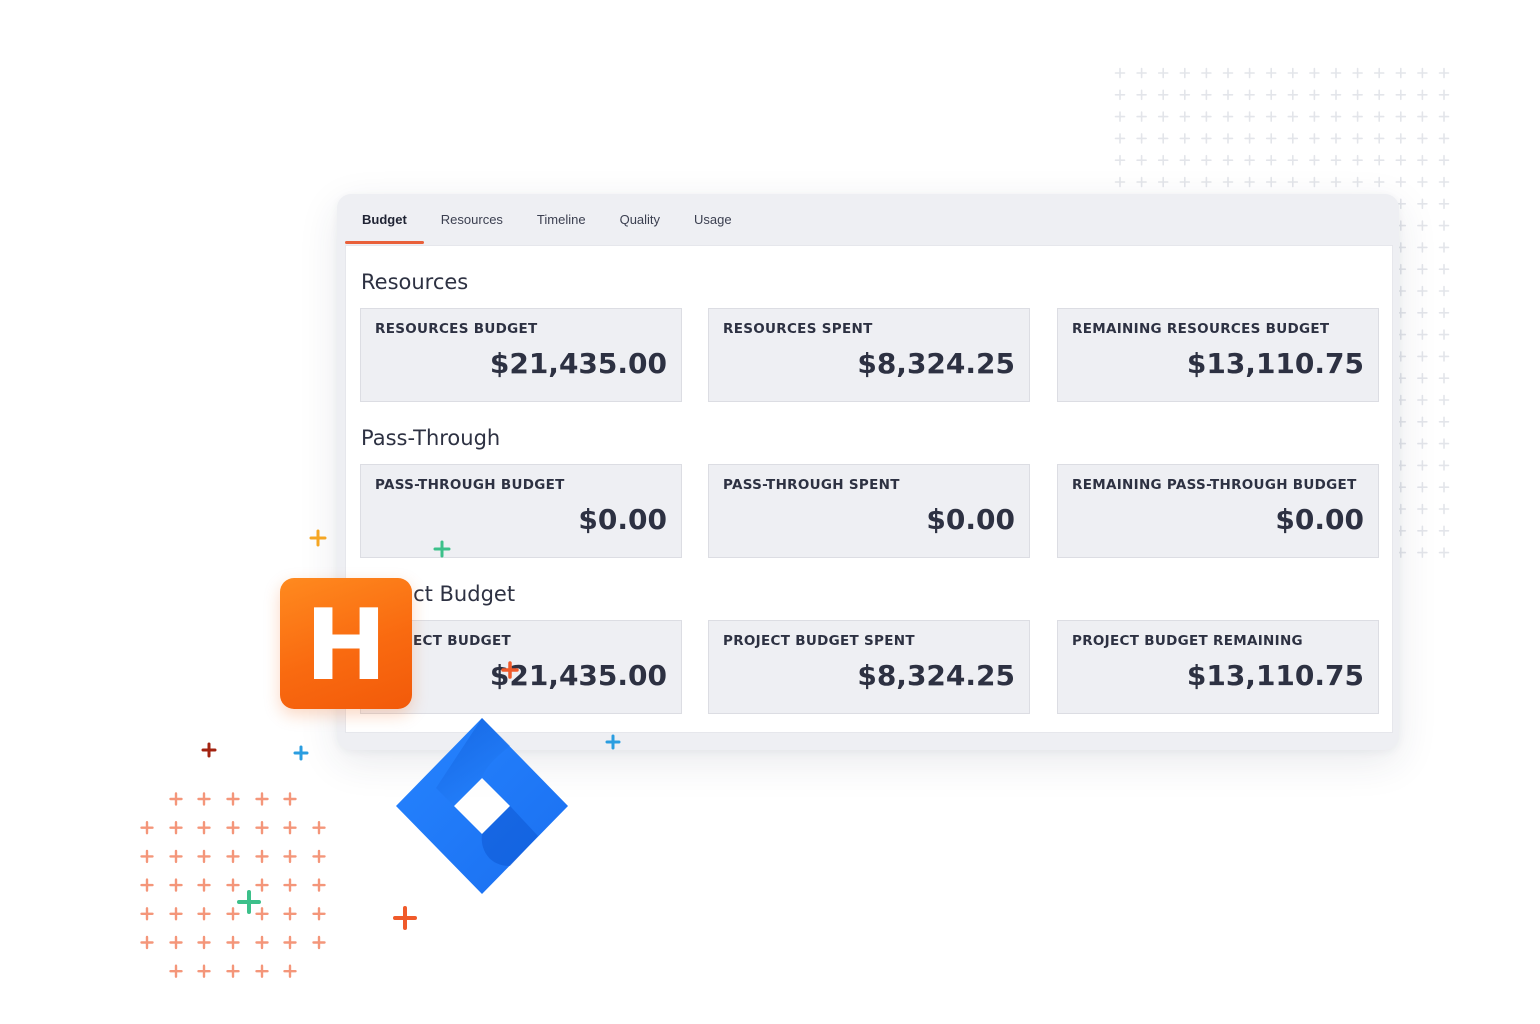 Image resolution: width=1540 pixels, height=1024 pixels. What do you see at coordinates (470, 485) in the screenshot?
I see `metric-label: PASS-THROUGH BUDGET` at bounding box center [470, 485].